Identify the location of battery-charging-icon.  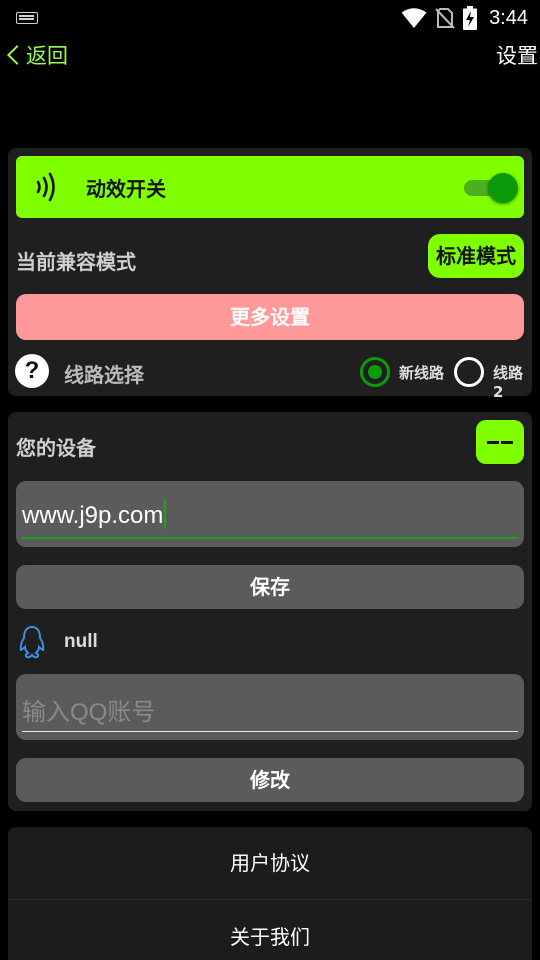
(470, 18).